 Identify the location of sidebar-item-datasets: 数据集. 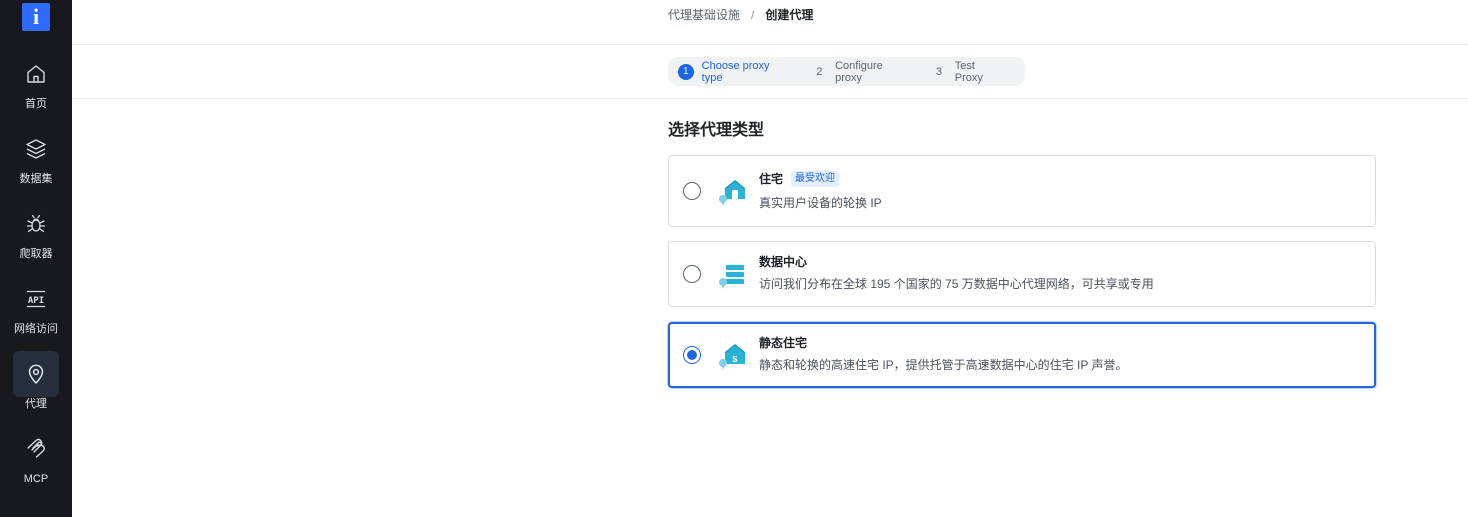
(36, 155).